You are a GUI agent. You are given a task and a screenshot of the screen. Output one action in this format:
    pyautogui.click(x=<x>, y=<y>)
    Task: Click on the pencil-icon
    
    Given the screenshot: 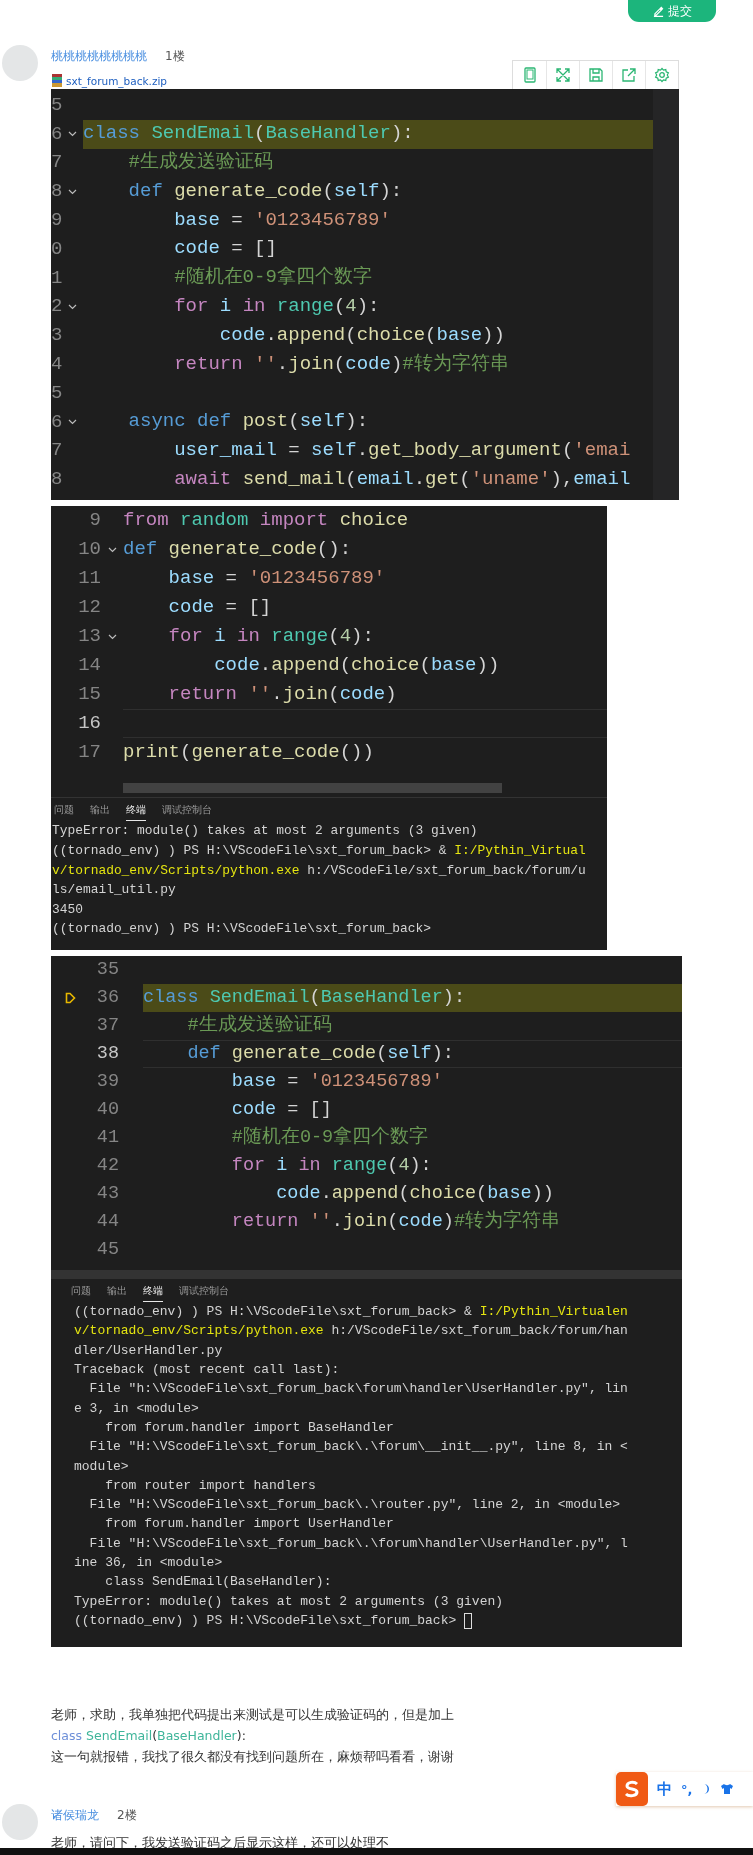 What is the action you would take?
    pyautogui.click(x=658, y=11)
    